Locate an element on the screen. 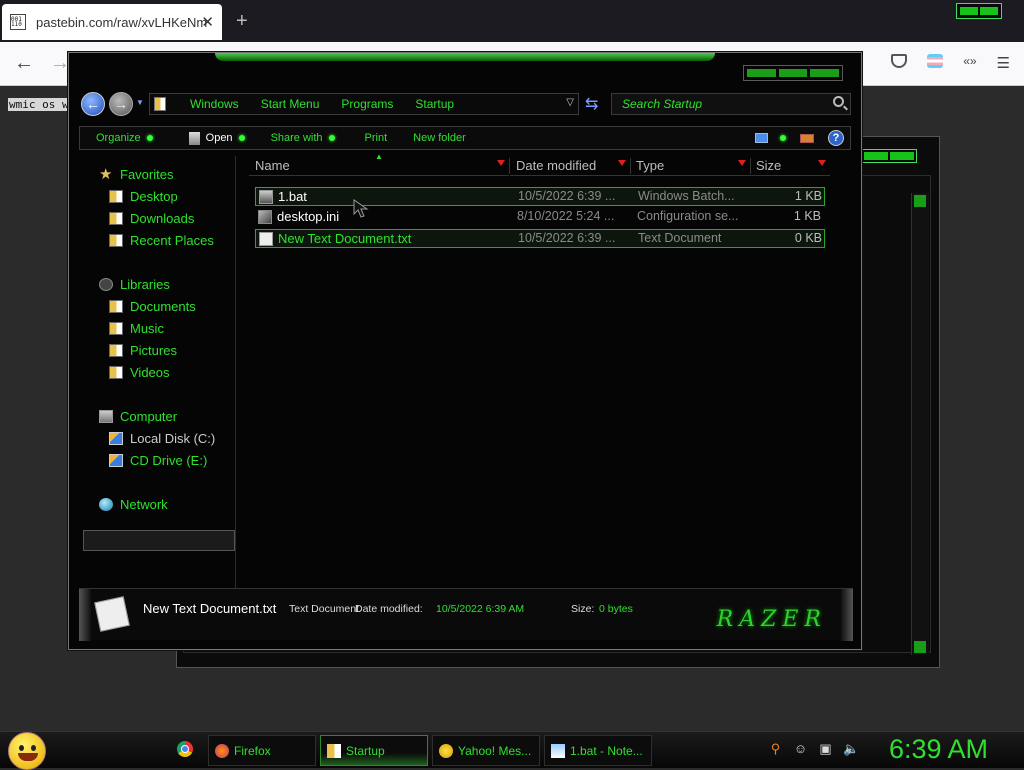  file-name: 1.bat is located at coordinates (292, 196).